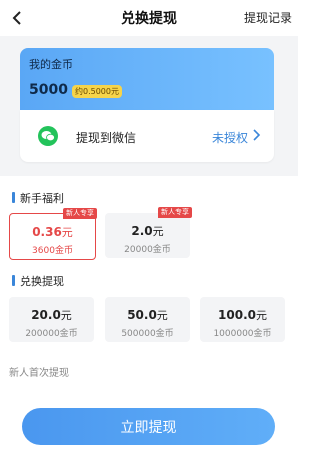 The image size is (320, 458). What do you see at coordinates (147, 136) in the screenshot?
I see `wechat-withdraw-row: 提现到微信 未授权` at bounding box center [147, 136].